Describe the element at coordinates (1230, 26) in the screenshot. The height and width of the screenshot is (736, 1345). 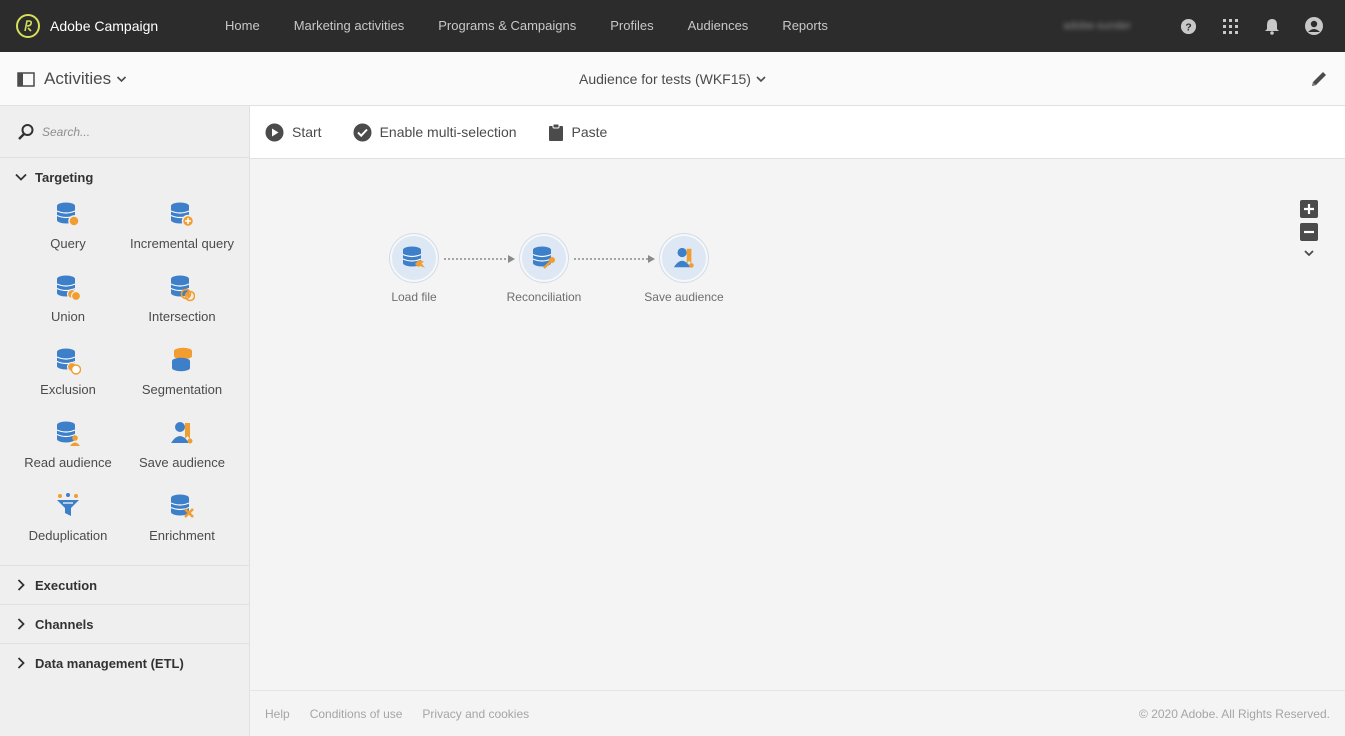
I see `apps-grid-icon` at that location.